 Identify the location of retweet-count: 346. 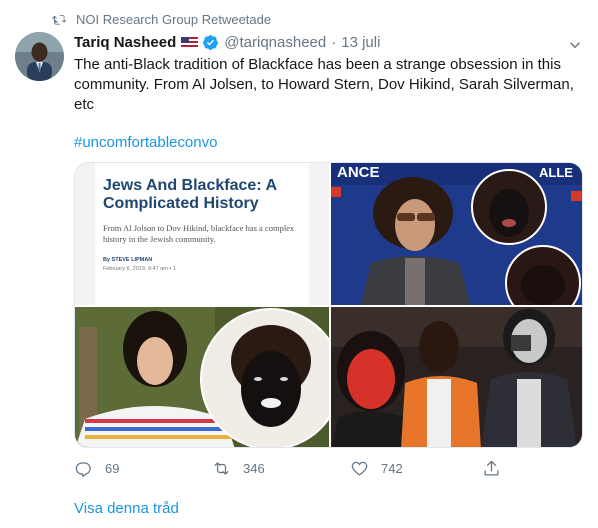
(254, 468).